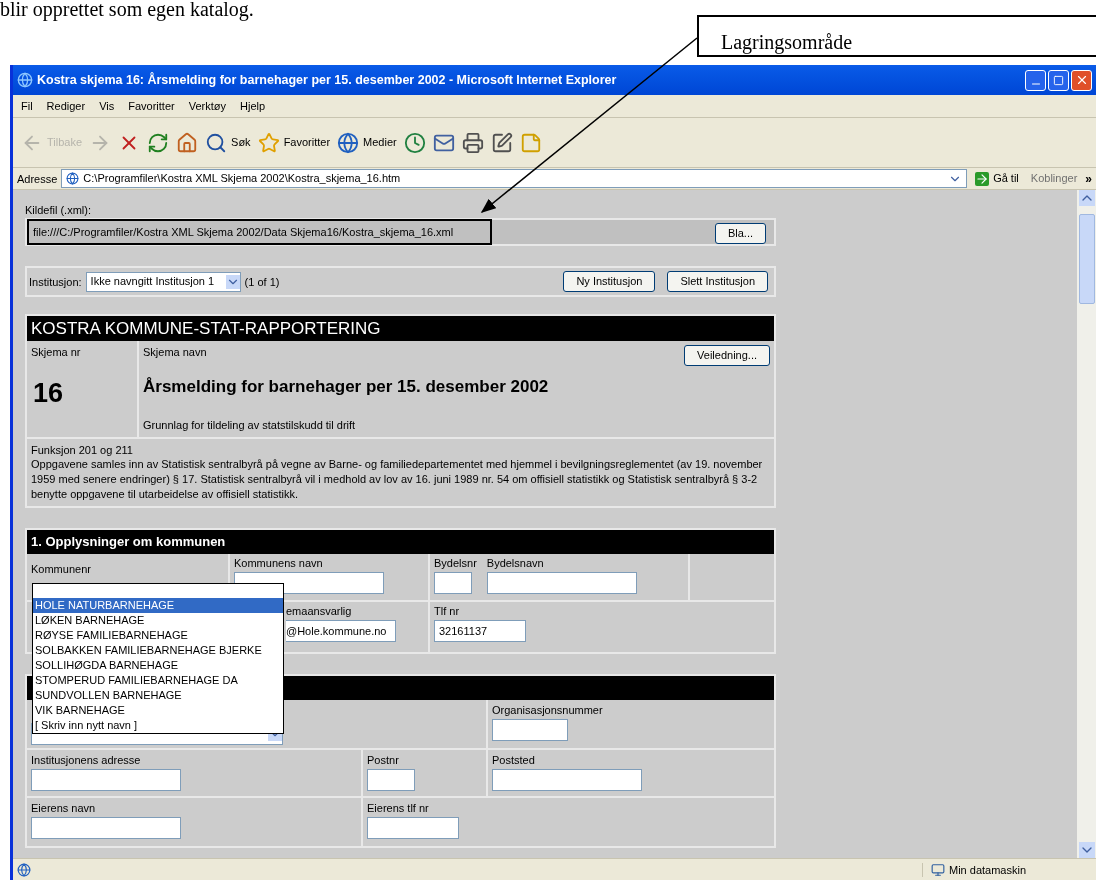  Describe the element at coordinates (609, 281) in the screenshot. I see `new-institution-button: Ny Institusjon` at that location.